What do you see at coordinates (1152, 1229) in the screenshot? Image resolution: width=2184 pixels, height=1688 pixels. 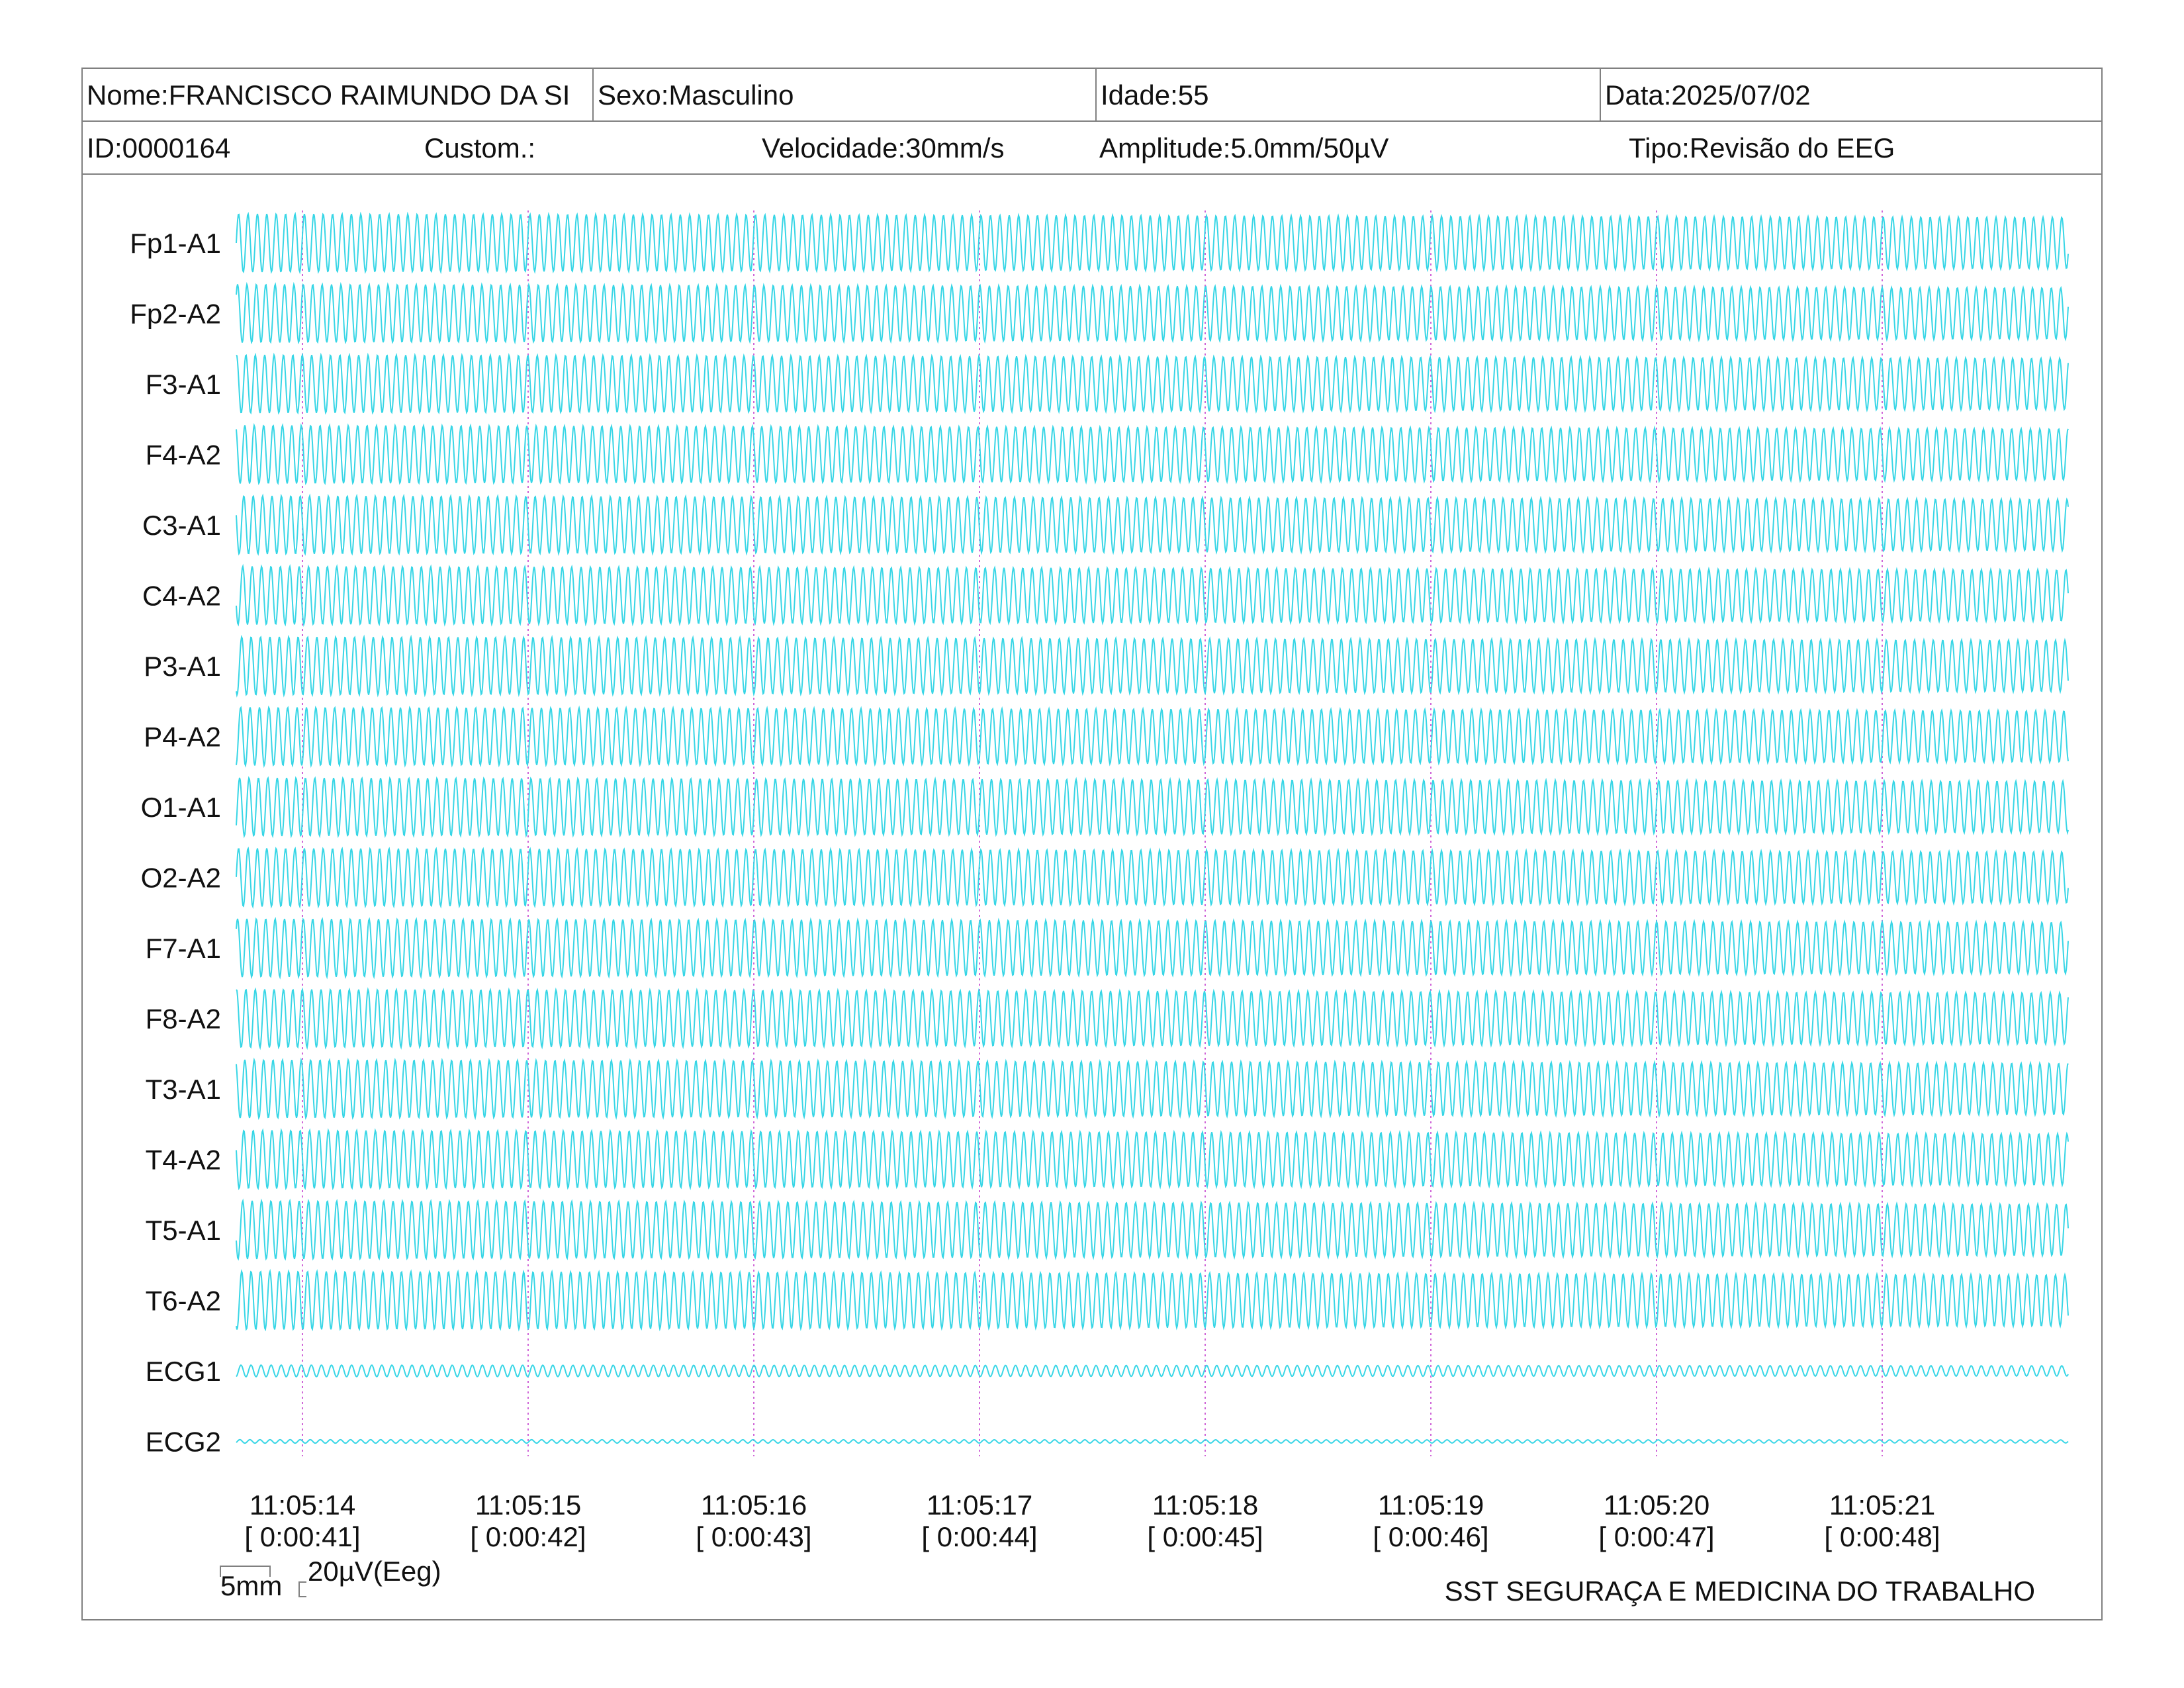 I see `trace-t5-a1` at bounding box center [1152, 1229].